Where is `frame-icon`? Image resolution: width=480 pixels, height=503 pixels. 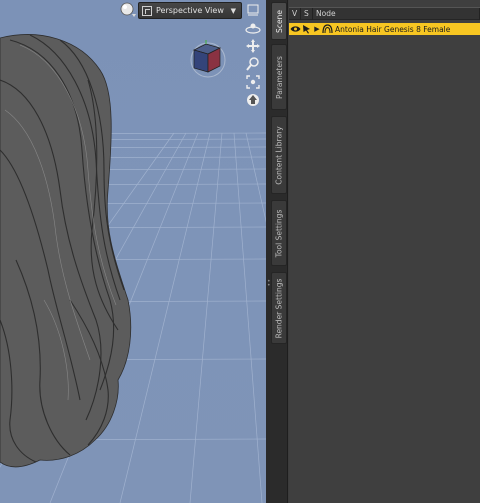 frame-icon is located at coordinates (253, 82).